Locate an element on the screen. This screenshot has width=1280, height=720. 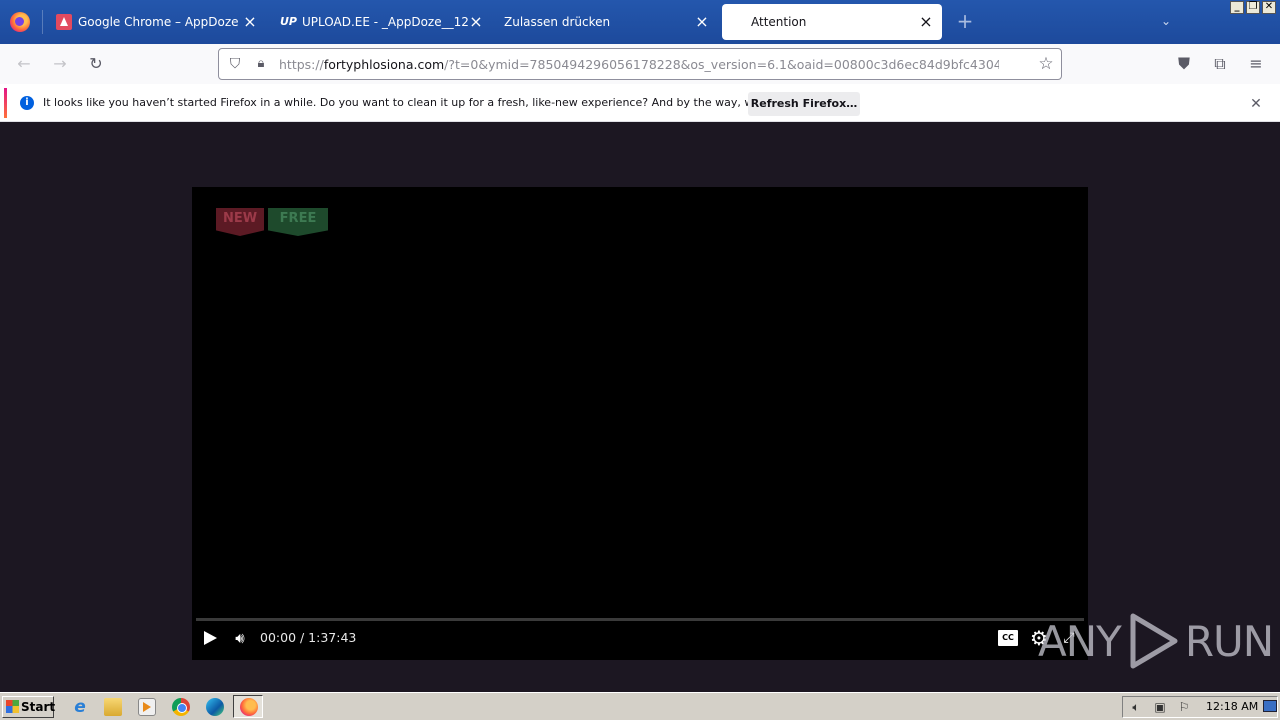
start-label: Start is located at coordinates (38, 707).